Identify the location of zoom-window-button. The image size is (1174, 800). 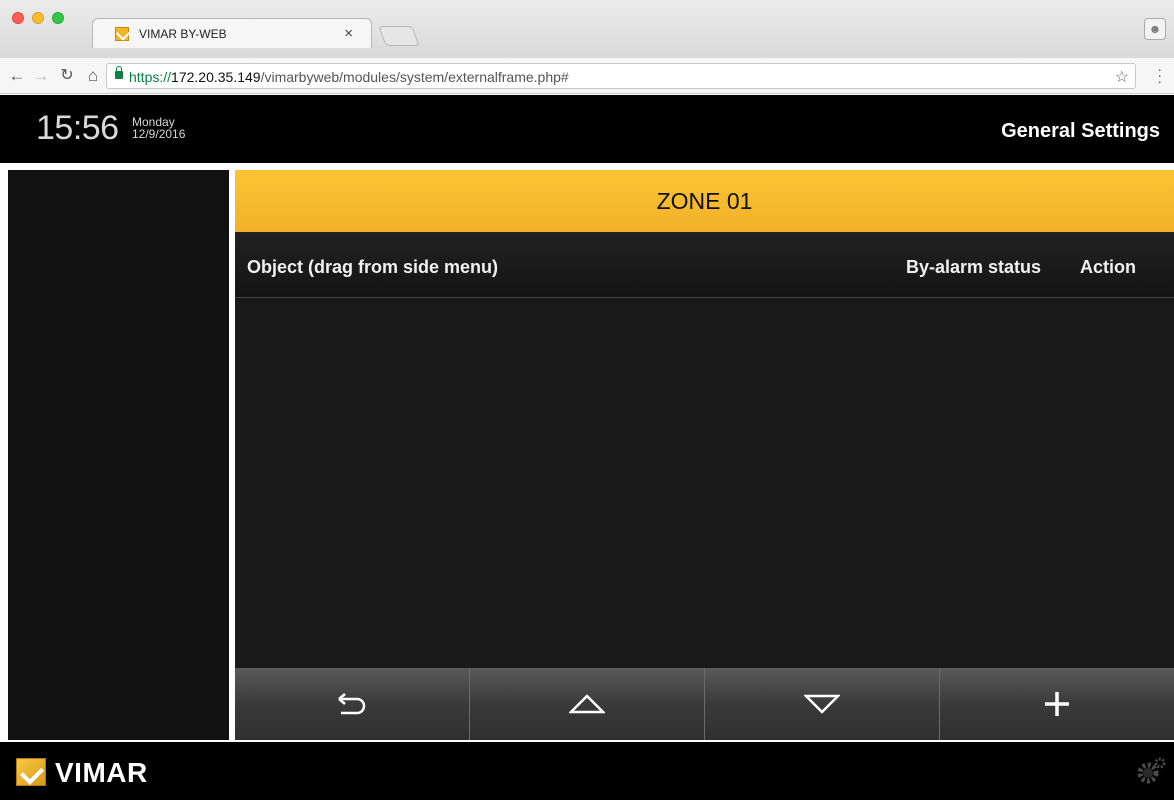
(58, 18).